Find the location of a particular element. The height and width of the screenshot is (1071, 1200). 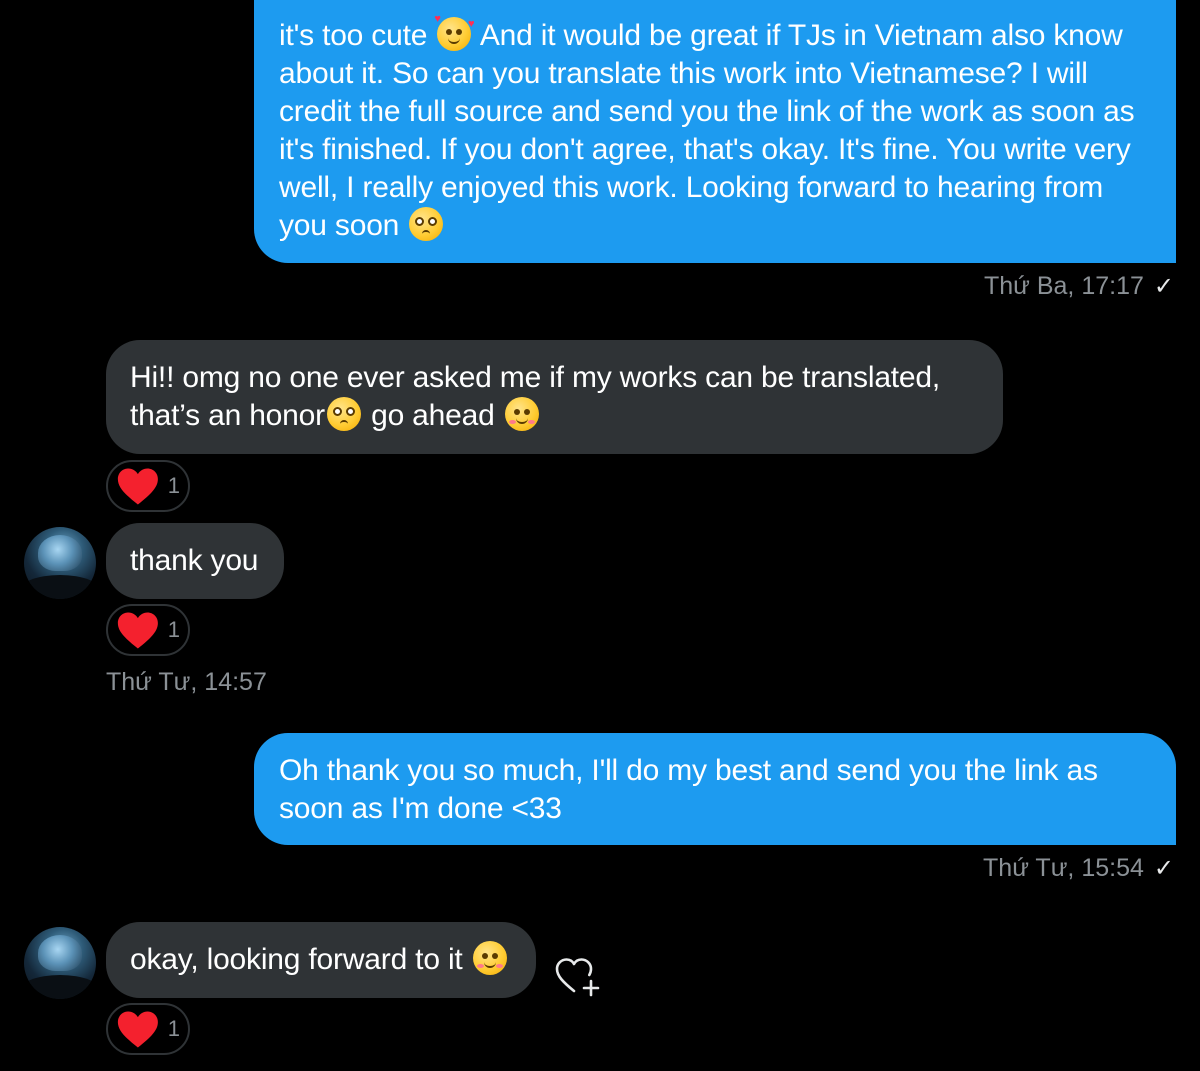

smiling-face-with-hearts-emoji: ♥ ♥ is located at coordinates (454, 32).